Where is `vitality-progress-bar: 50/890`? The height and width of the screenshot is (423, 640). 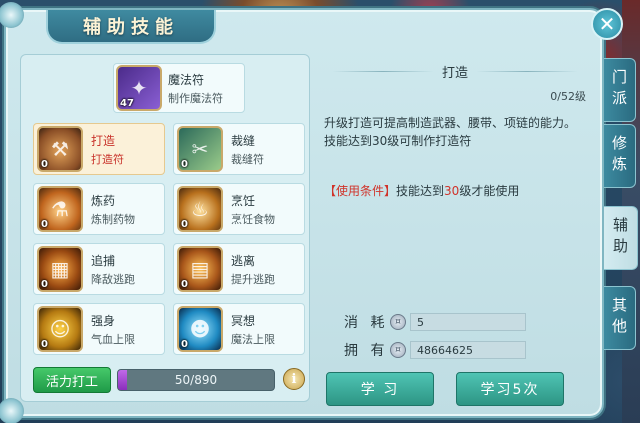 vitality-progress-bar: 50/890 is located at coordinates (196, 380).